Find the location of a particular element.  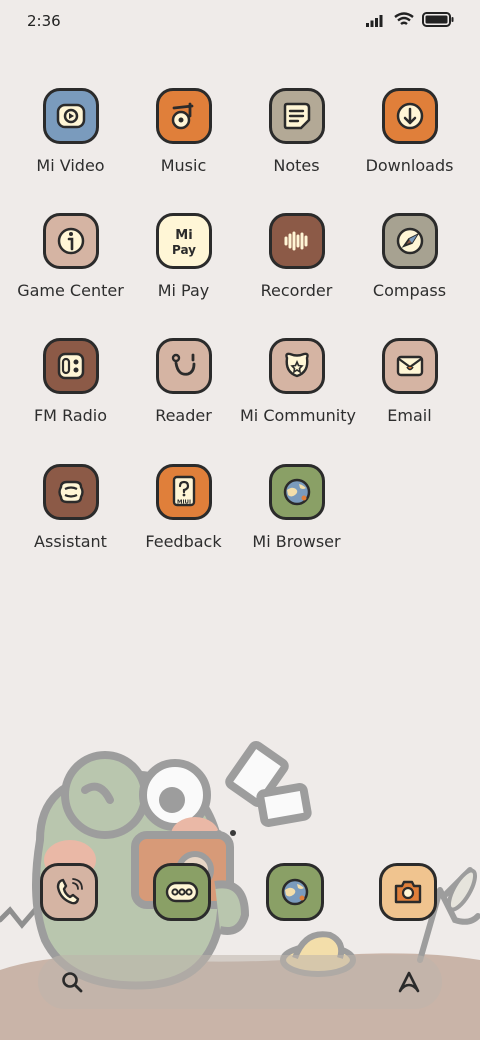

music-icon is located at coordinates (183, 116).